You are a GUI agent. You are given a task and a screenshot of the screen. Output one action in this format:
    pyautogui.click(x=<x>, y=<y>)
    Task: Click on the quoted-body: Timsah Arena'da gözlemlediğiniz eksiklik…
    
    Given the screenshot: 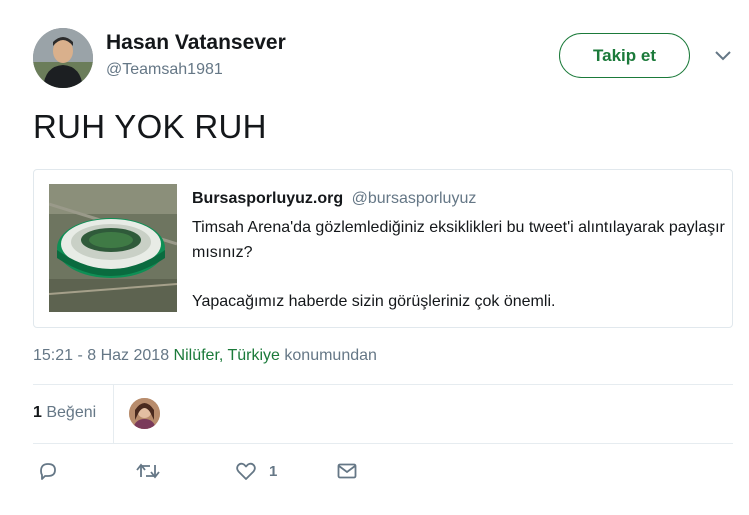 What is the action you would take?
    pyautogui.click(x=459, y=264)
    